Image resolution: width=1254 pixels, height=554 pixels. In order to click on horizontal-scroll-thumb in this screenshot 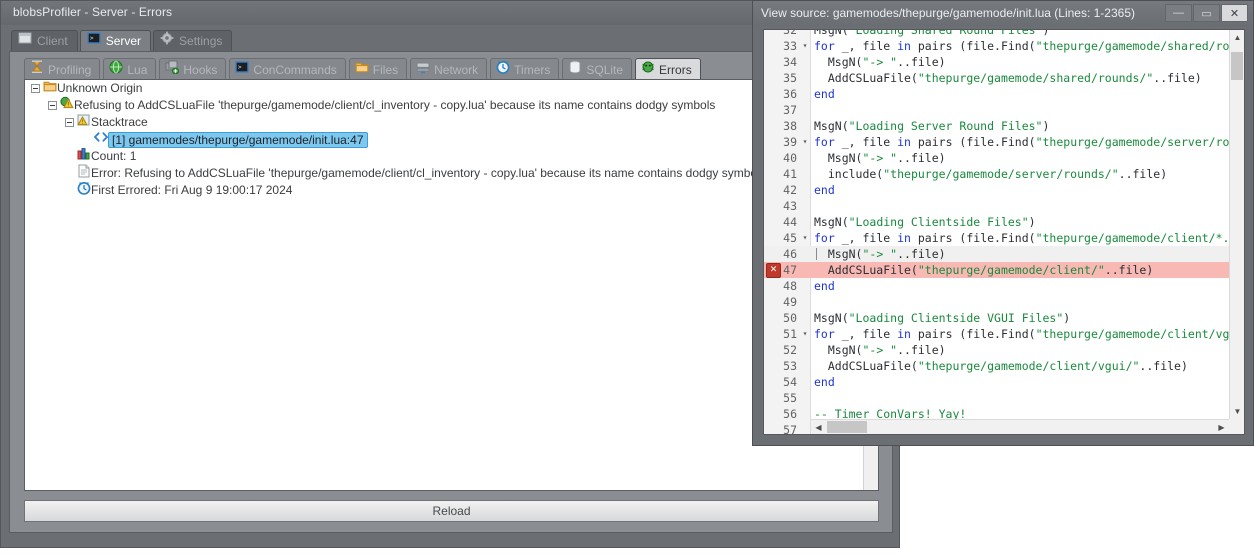, I will do `click(847, 427)`.